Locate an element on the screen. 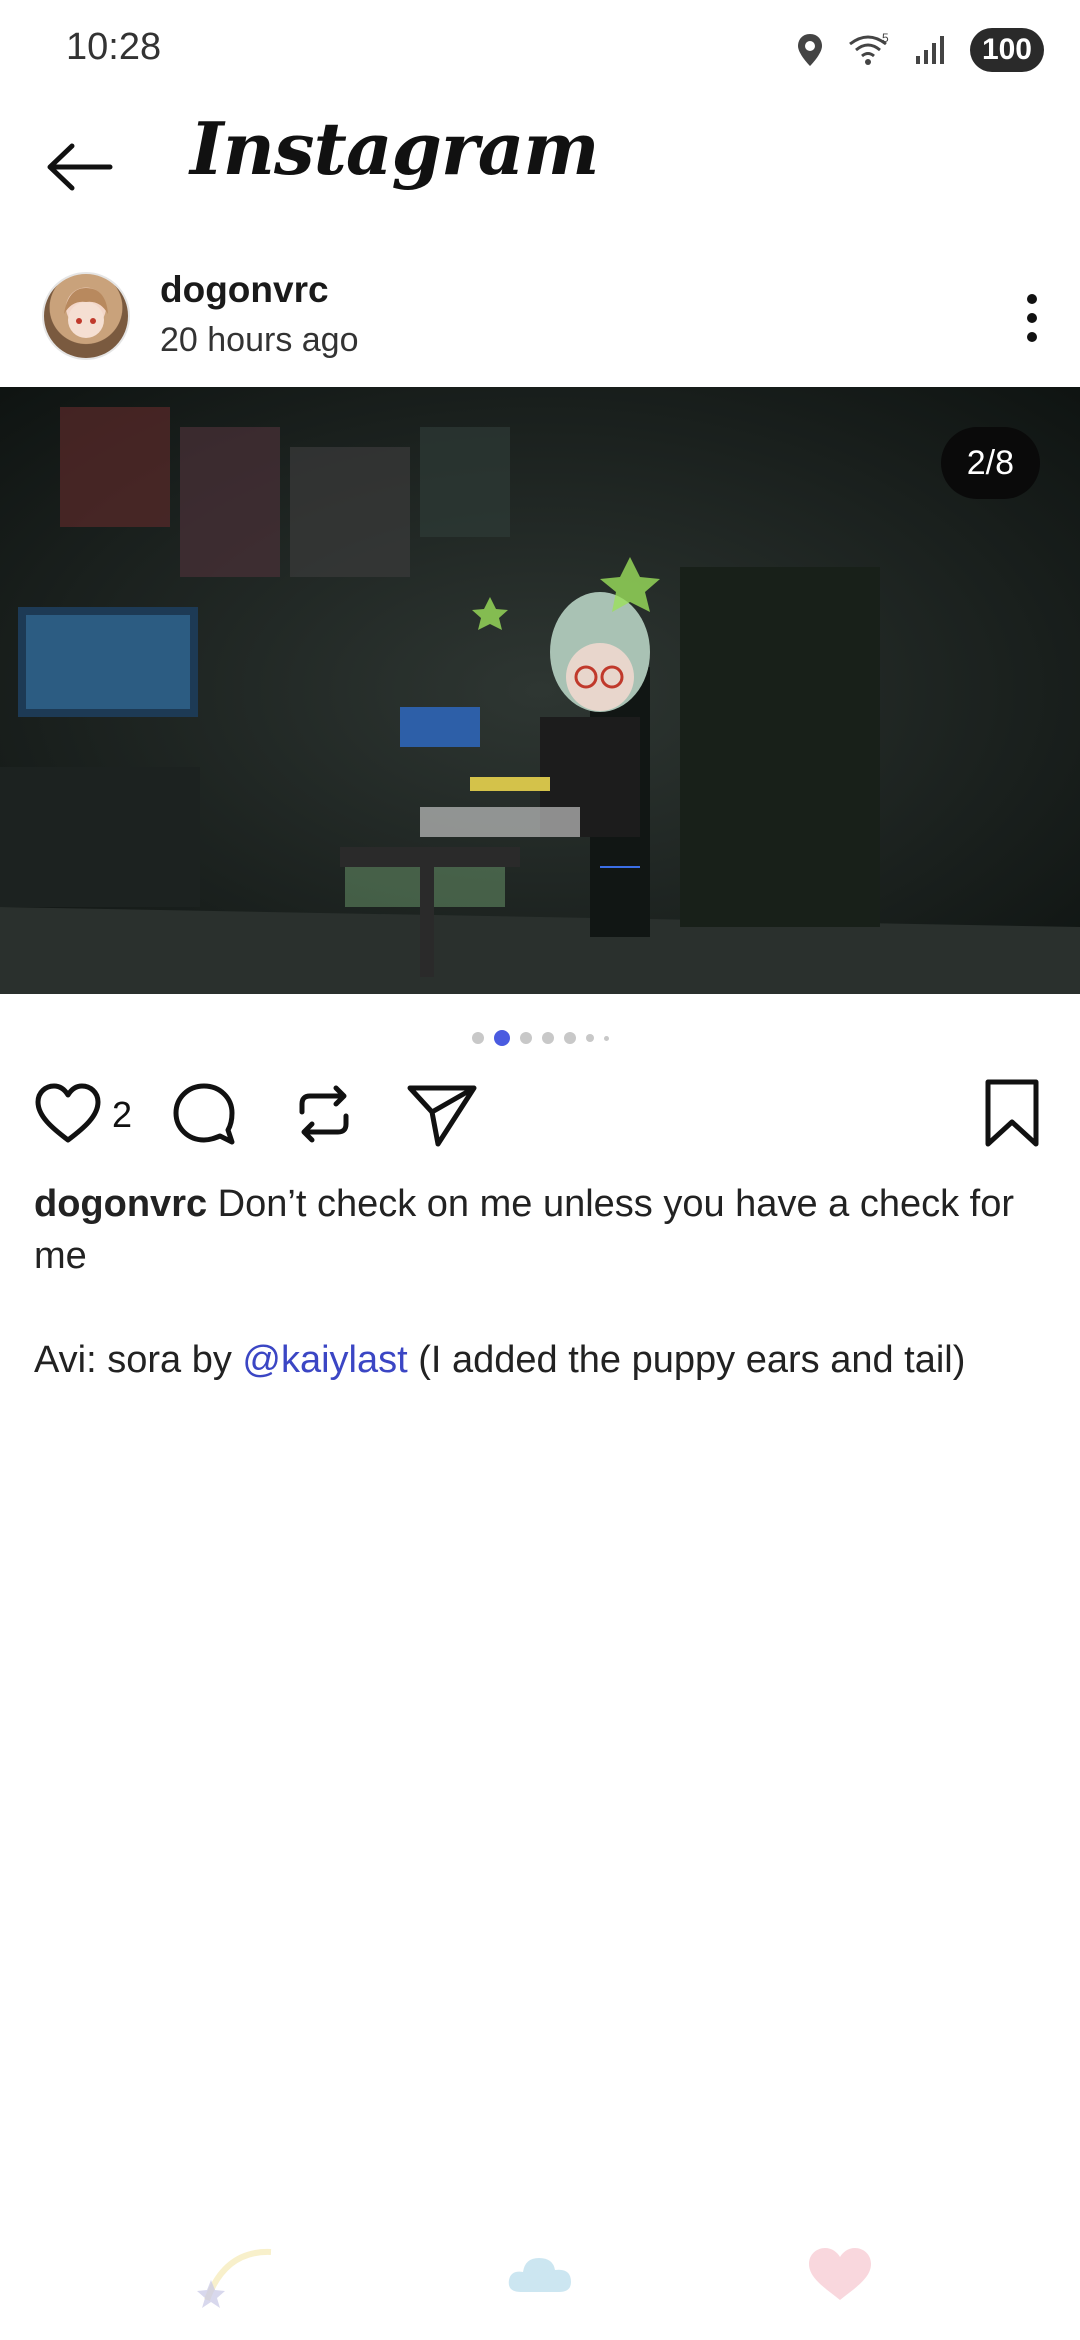 Image resolution: width=1080 pixels, height=2340 pixels. arrow-left-icon is located at coordinates (80, 167).